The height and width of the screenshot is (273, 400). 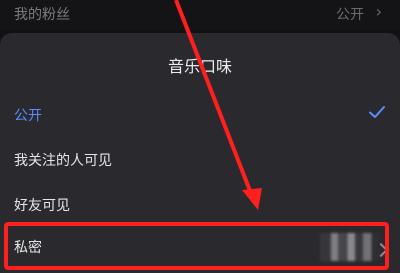 What do you see at coordinates (377, 112) in the screenshot?
I see `checkmark-icon` at bounding box center [377, 112].